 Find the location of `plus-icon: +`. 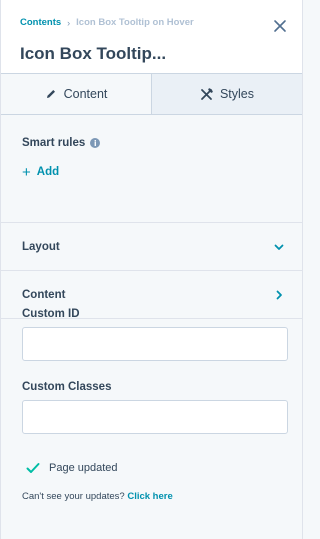

plus-icon: + is located at coordinates (26, 172).